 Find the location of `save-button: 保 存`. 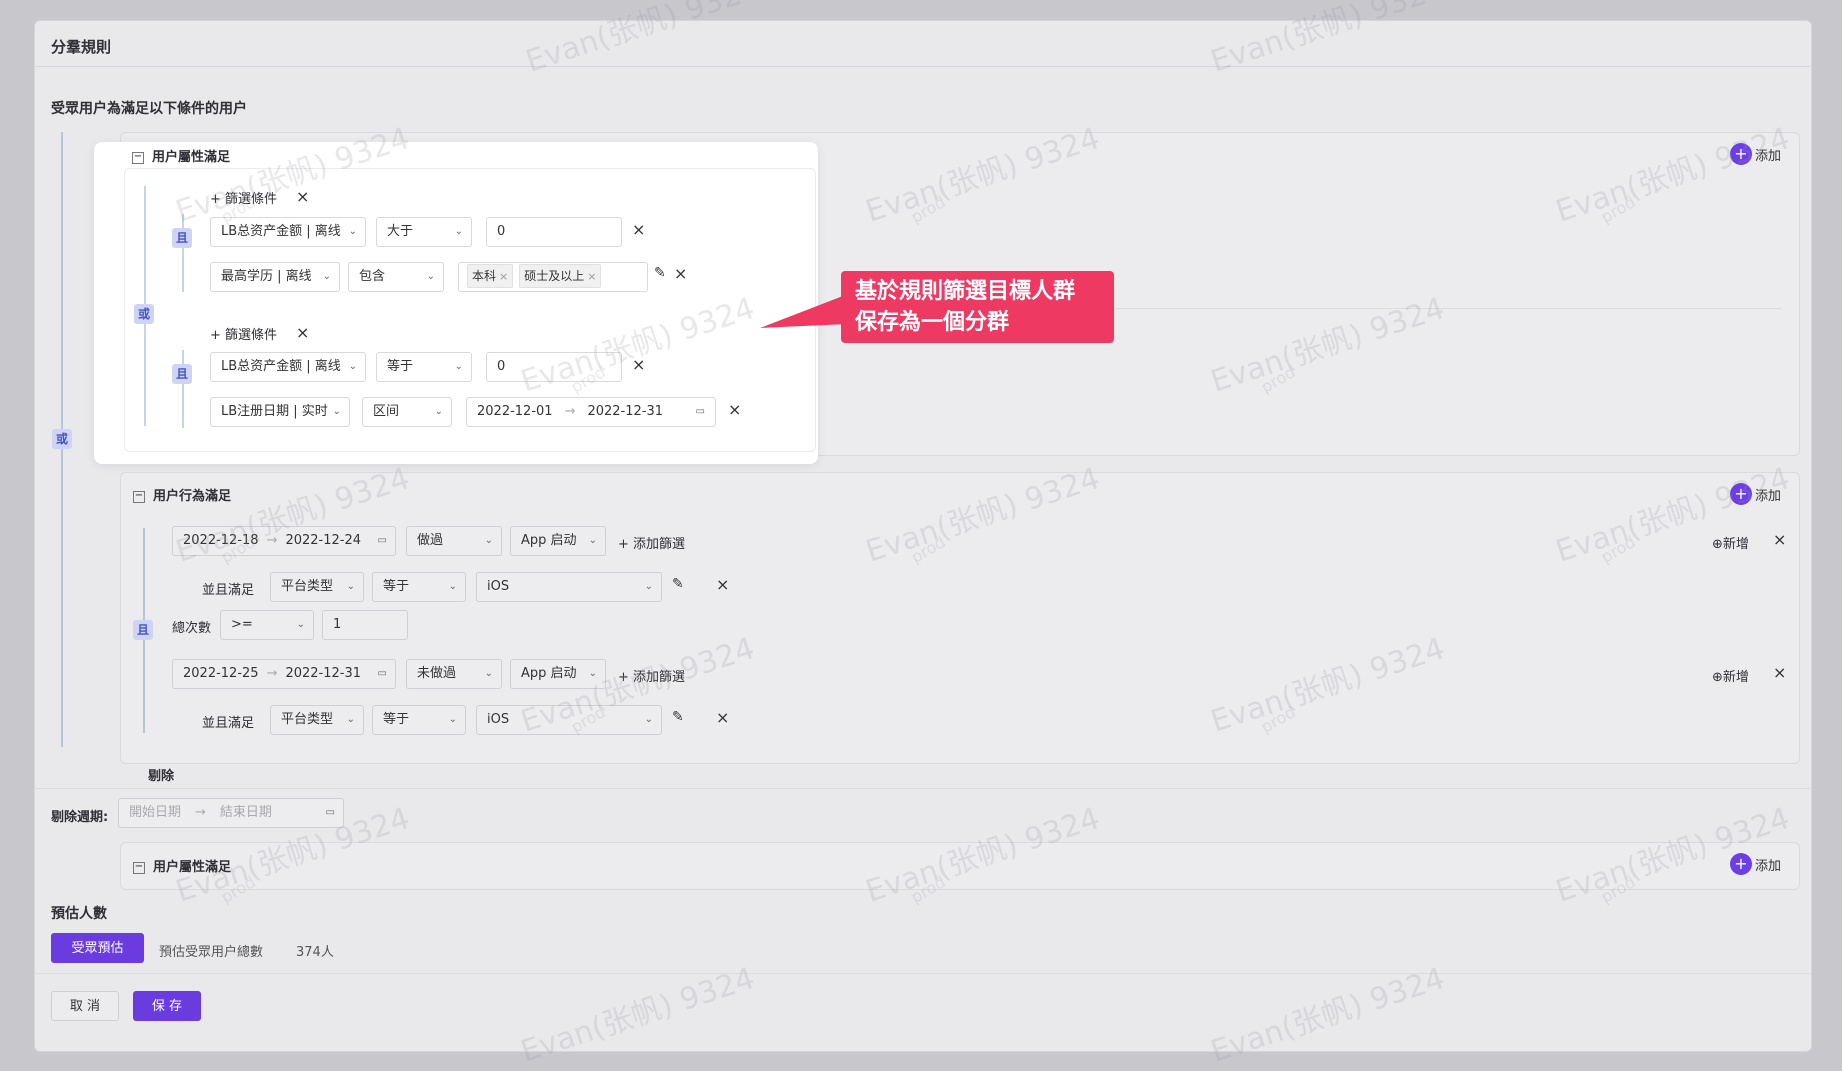

save-button: 保 存 is located at coordinates (167, 1006).